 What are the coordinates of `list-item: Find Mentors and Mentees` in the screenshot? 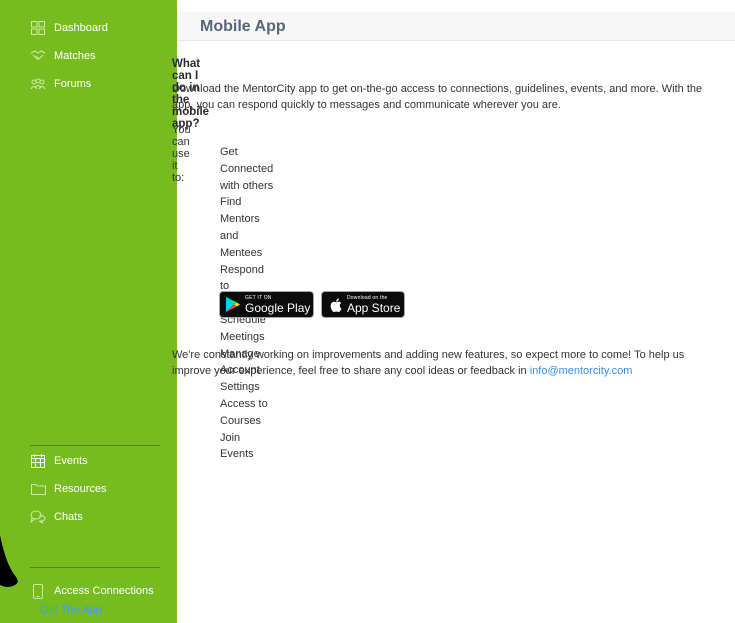 It's located at (241, 227).